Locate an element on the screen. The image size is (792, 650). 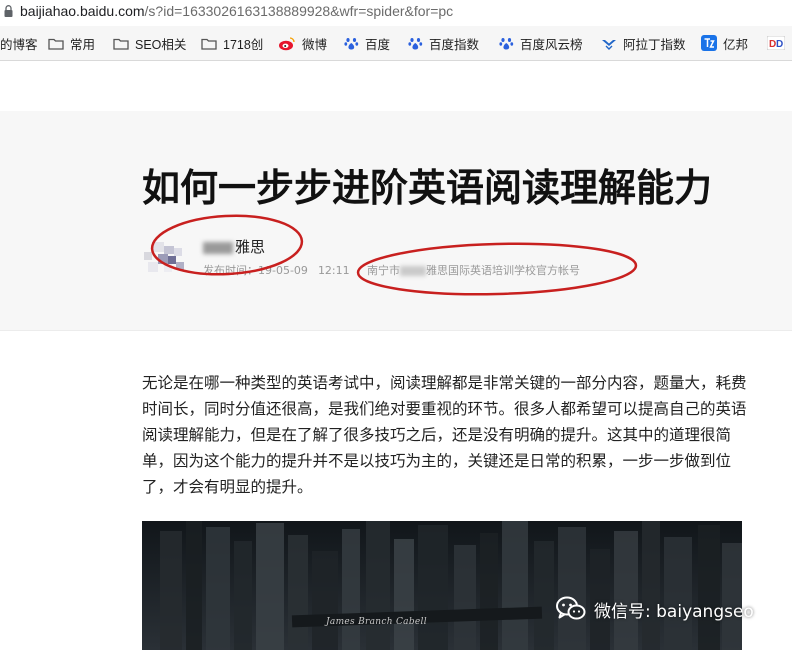
bookmark-label: 百度 is located at coordinates (378, 44).